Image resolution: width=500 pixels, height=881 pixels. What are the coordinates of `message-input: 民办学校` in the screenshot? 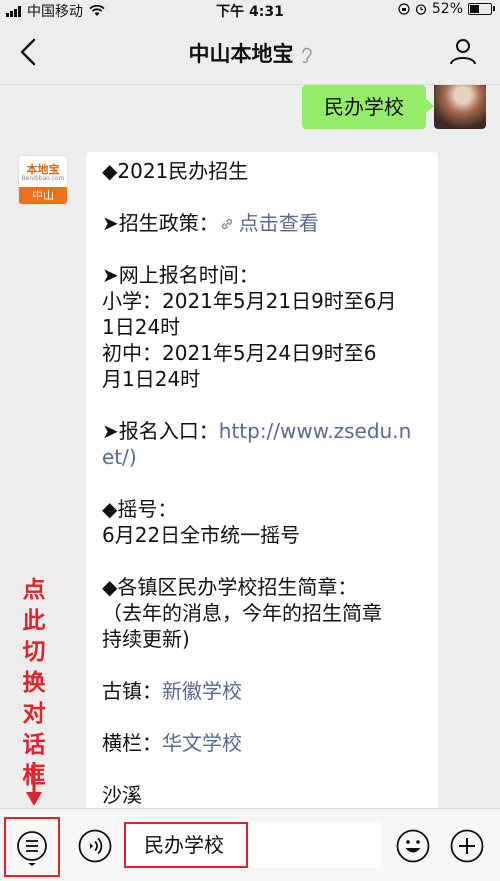 It's located at (186, 845).